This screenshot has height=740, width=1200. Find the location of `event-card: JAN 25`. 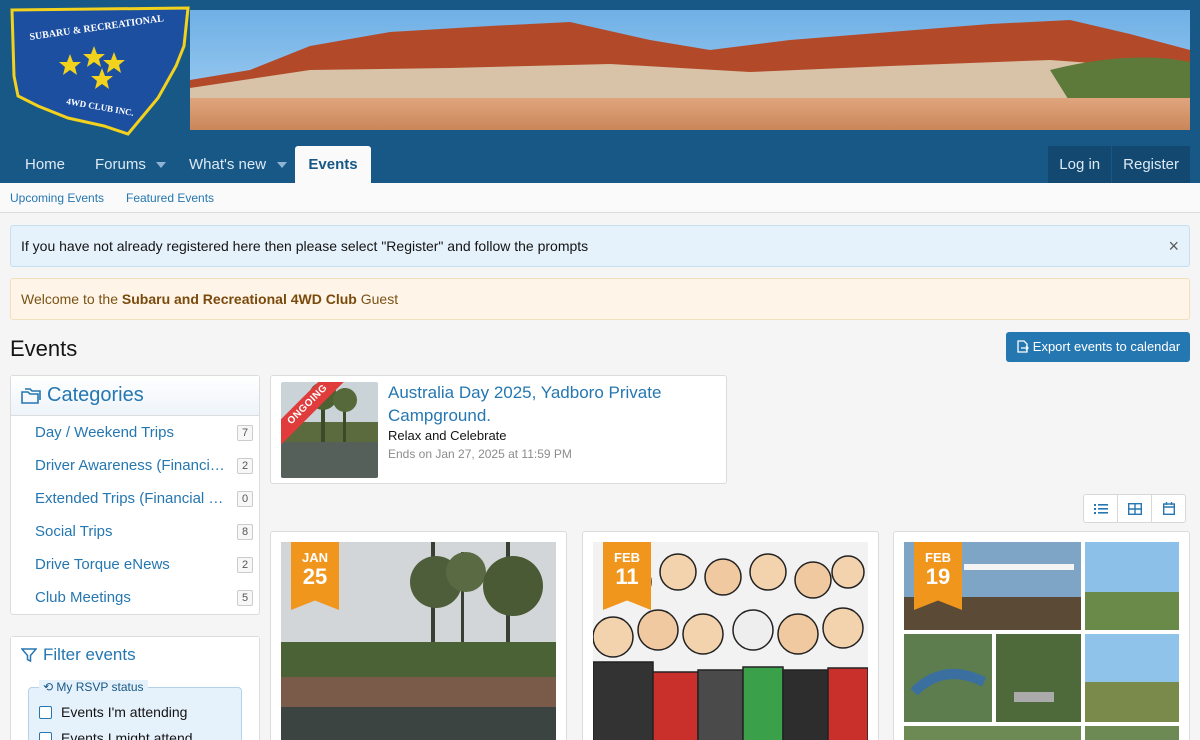

event-card: JAN 25 is located at coordinates (418, 635).